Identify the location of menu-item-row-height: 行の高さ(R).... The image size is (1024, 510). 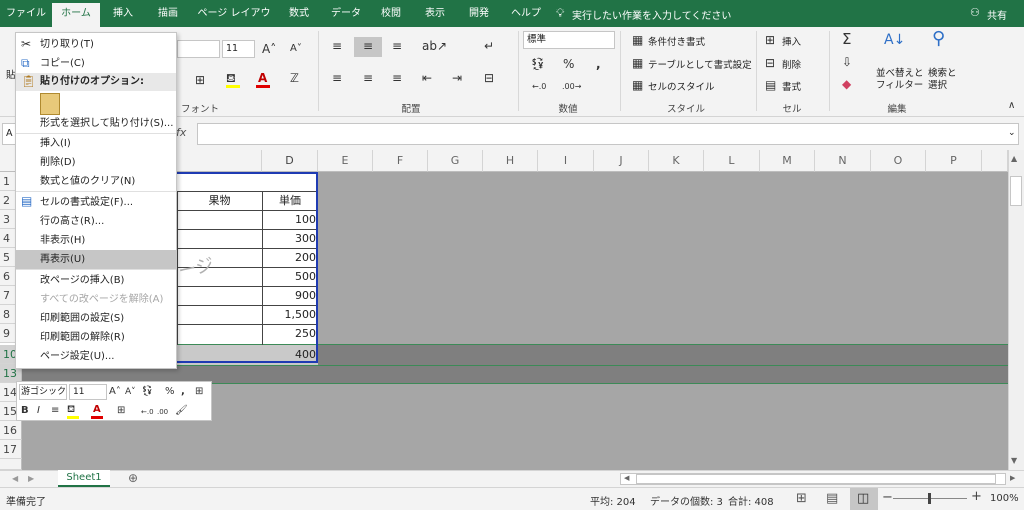
(96, 221).